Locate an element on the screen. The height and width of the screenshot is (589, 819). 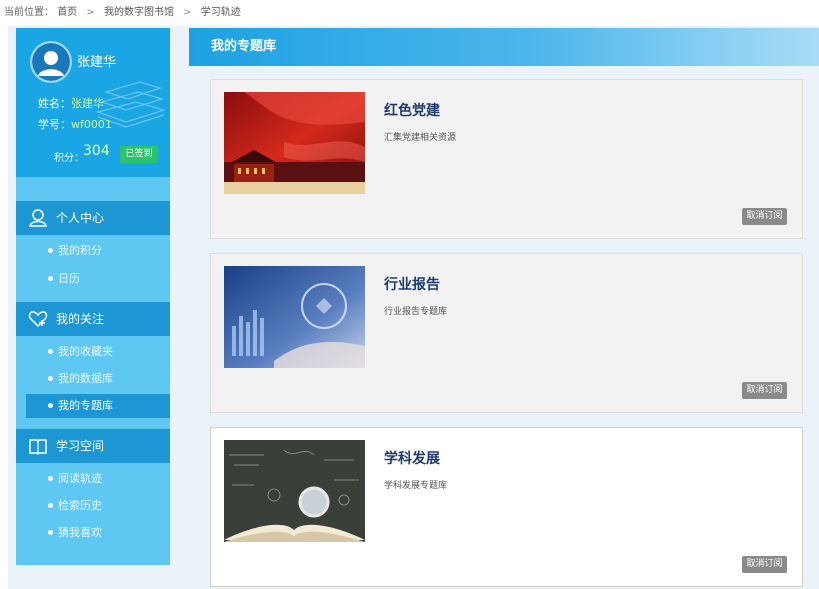
breadcrumb-home-link: 首页 is located at coordinates (67, 12).